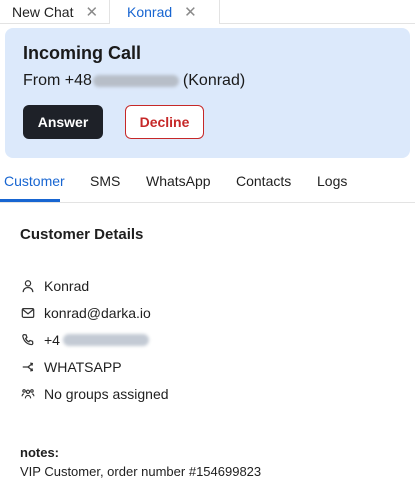  I want to click on customer-channel: WHATSAPP, so click(83, 367).